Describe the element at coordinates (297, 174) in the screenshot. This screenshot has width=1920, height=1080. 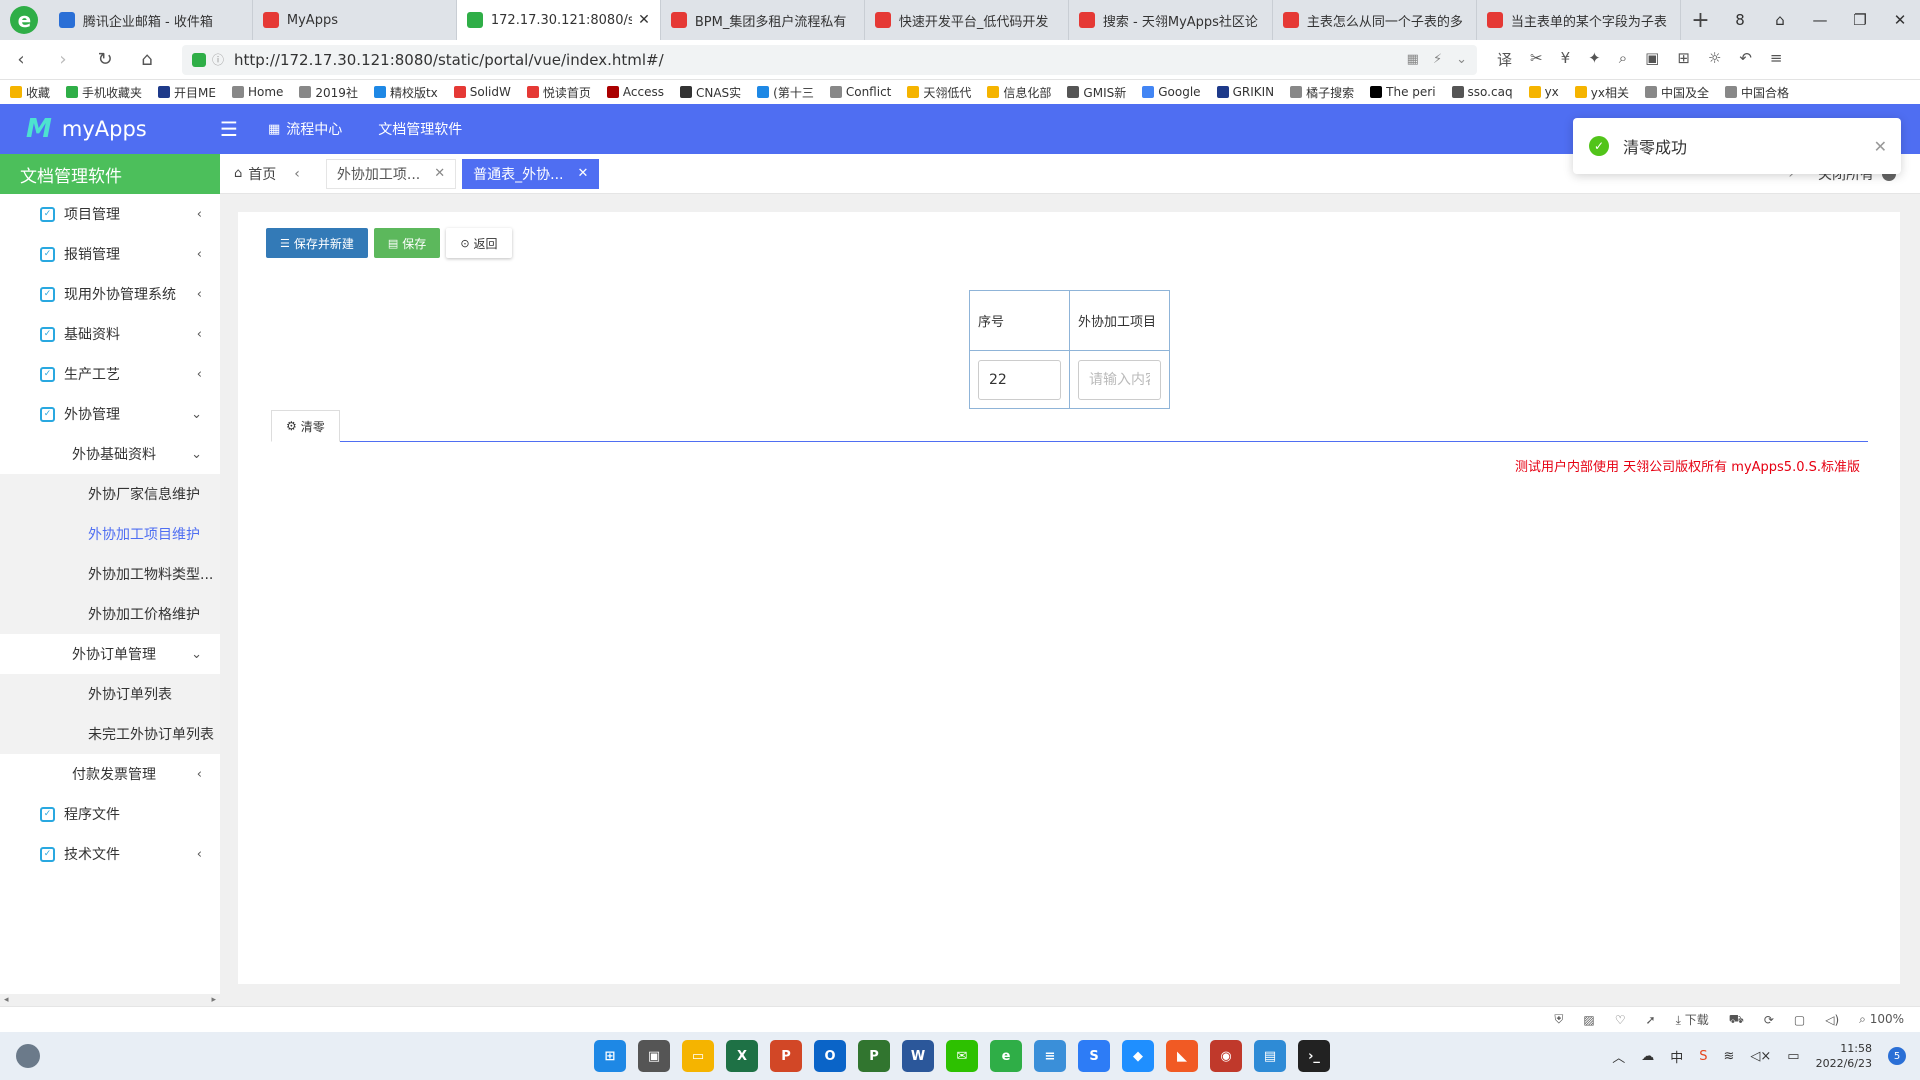
I see `tabs-prev-icon: ‹` at that location.